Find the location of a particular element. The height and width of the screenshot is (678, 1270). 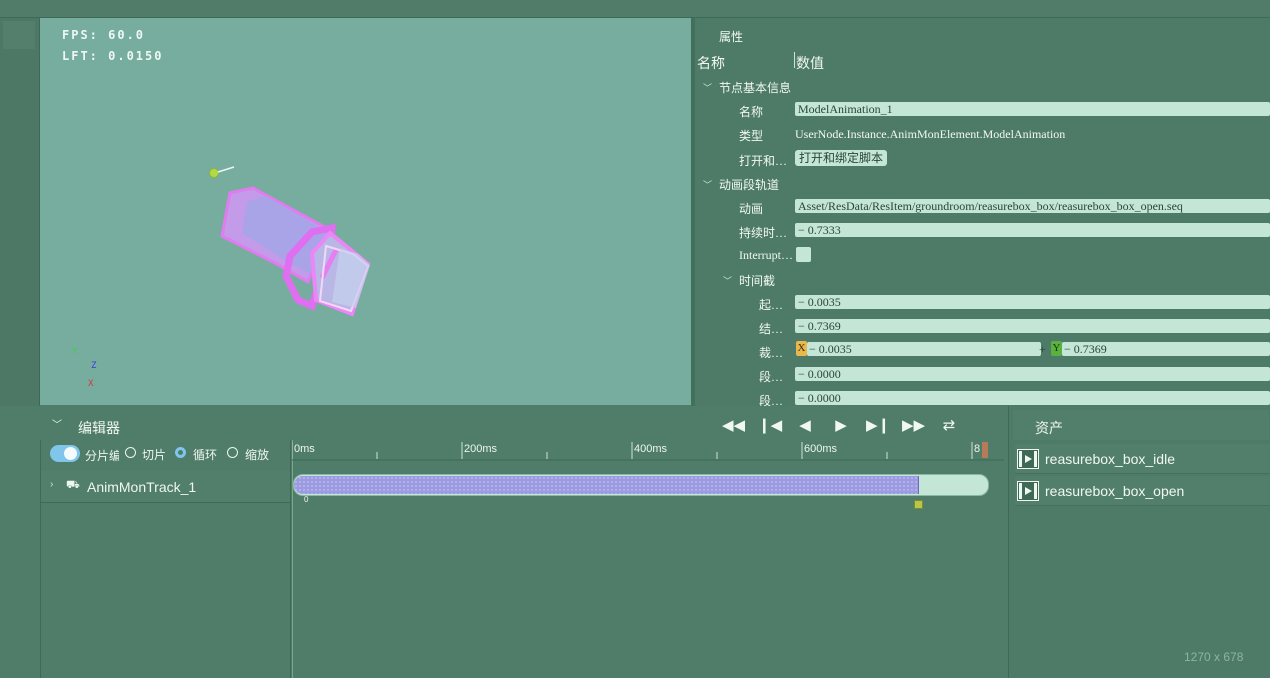

asset-name: reasurebox_box_idle is located at coordinates (1110, 459).